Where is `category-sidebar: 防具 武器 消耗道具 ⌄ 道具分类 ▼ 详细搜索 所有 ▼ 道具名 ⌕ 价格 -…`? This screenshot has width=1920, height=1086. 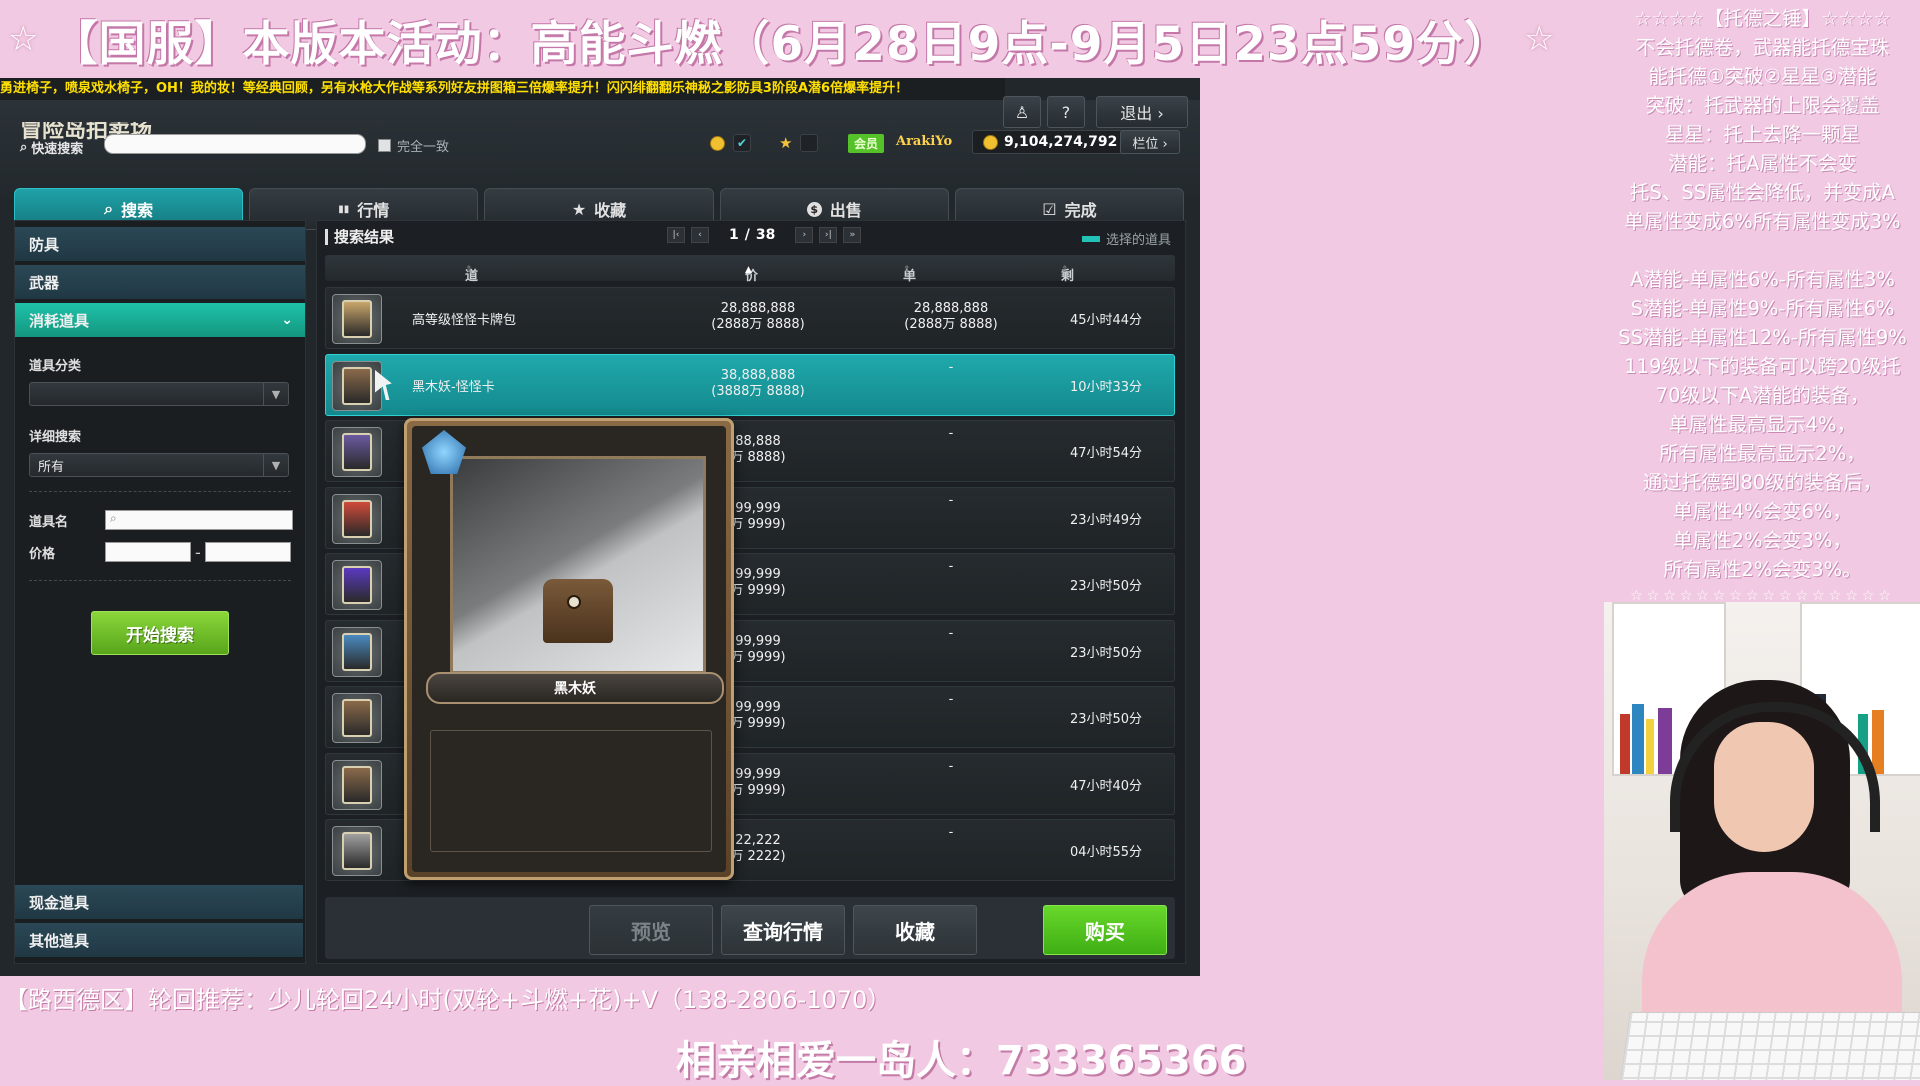 category-sidebar: 防具 武器 消耗道具 ⌄ 道具分类 ▼ 详细搜索 所有 ▼ 道具名 ⌕ 价格 -… is located at coordinates (160, 592).